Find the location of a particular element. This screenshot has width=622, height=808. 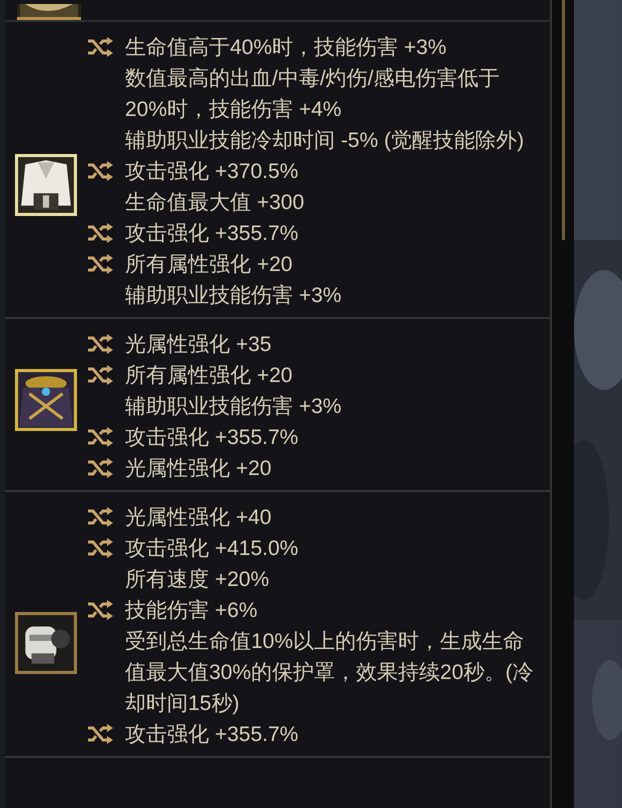

stat-text: 技能伤害 +6% is located at coordinates (191, 611).